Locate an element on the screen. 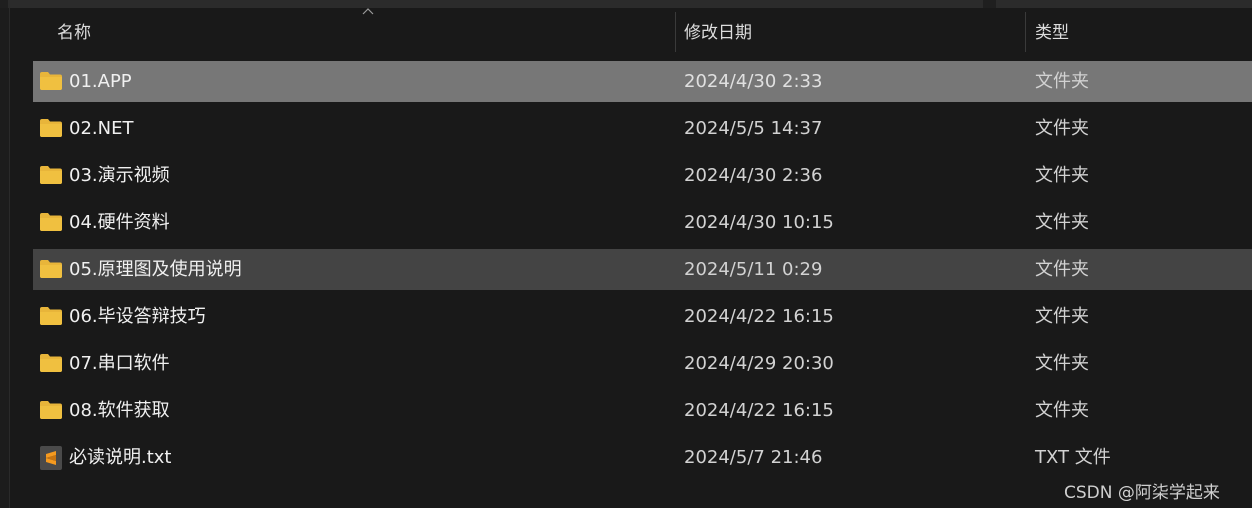 The width and height of the screenshot is (1252, 508). file-row: 02.NET 2024/5/5 14:37 文件夹 is located at coordinates (642, 128).